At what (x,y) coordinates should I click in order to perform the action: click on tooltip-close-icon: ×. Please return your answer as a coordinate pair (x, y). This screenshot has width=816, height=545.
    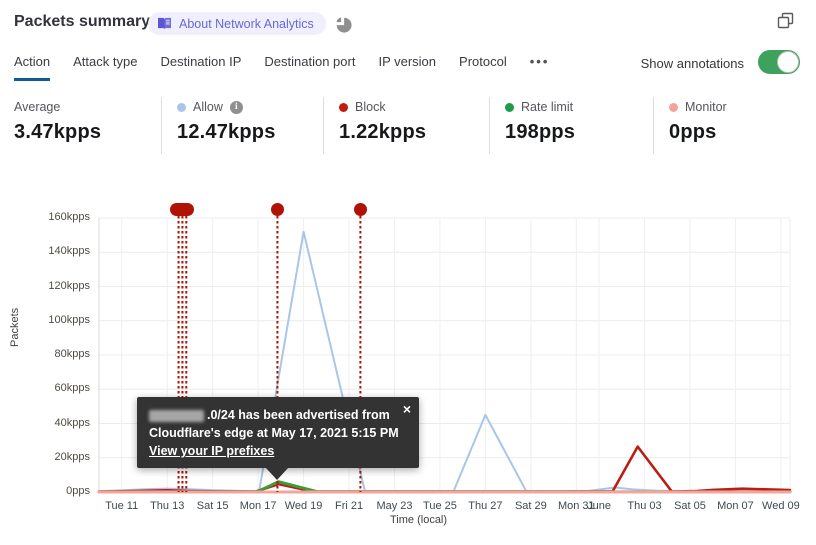
    Looking at the image, I should click on (407, 409).